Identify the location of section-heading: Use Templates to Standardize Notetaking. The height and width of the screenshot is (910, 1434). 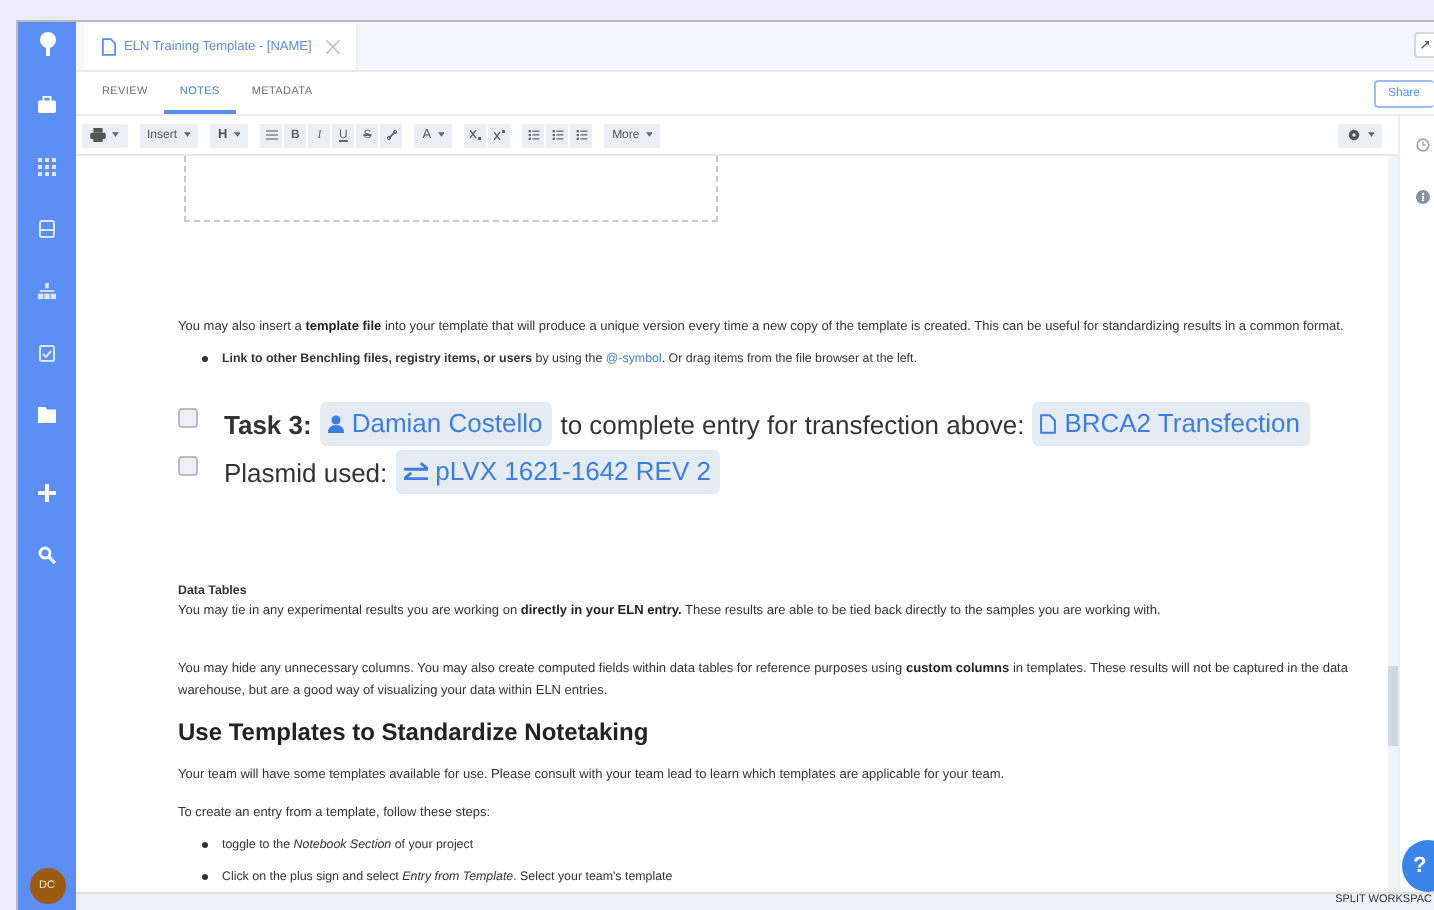
(414, 732).